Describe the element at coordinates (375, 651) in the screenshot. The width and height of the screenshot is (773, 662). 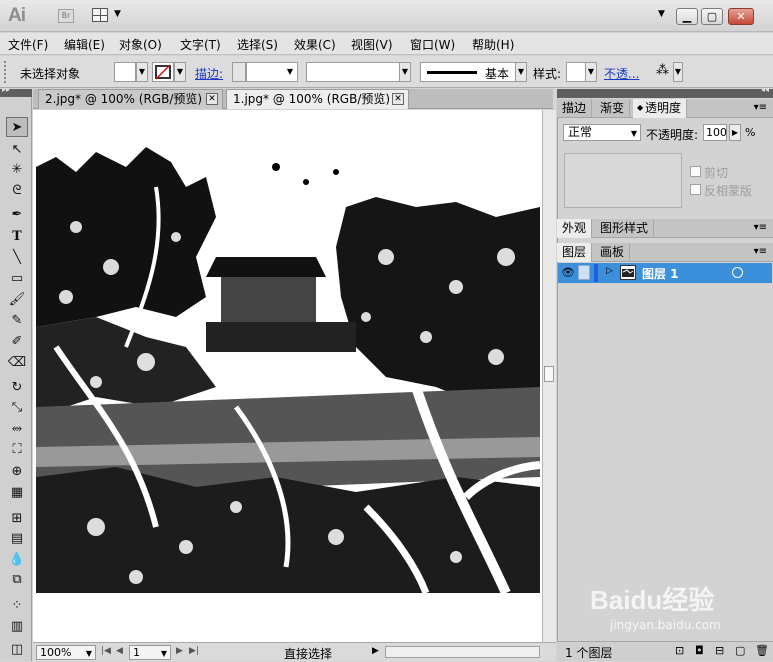
I see `status-menu-icon: ▶` at that location.